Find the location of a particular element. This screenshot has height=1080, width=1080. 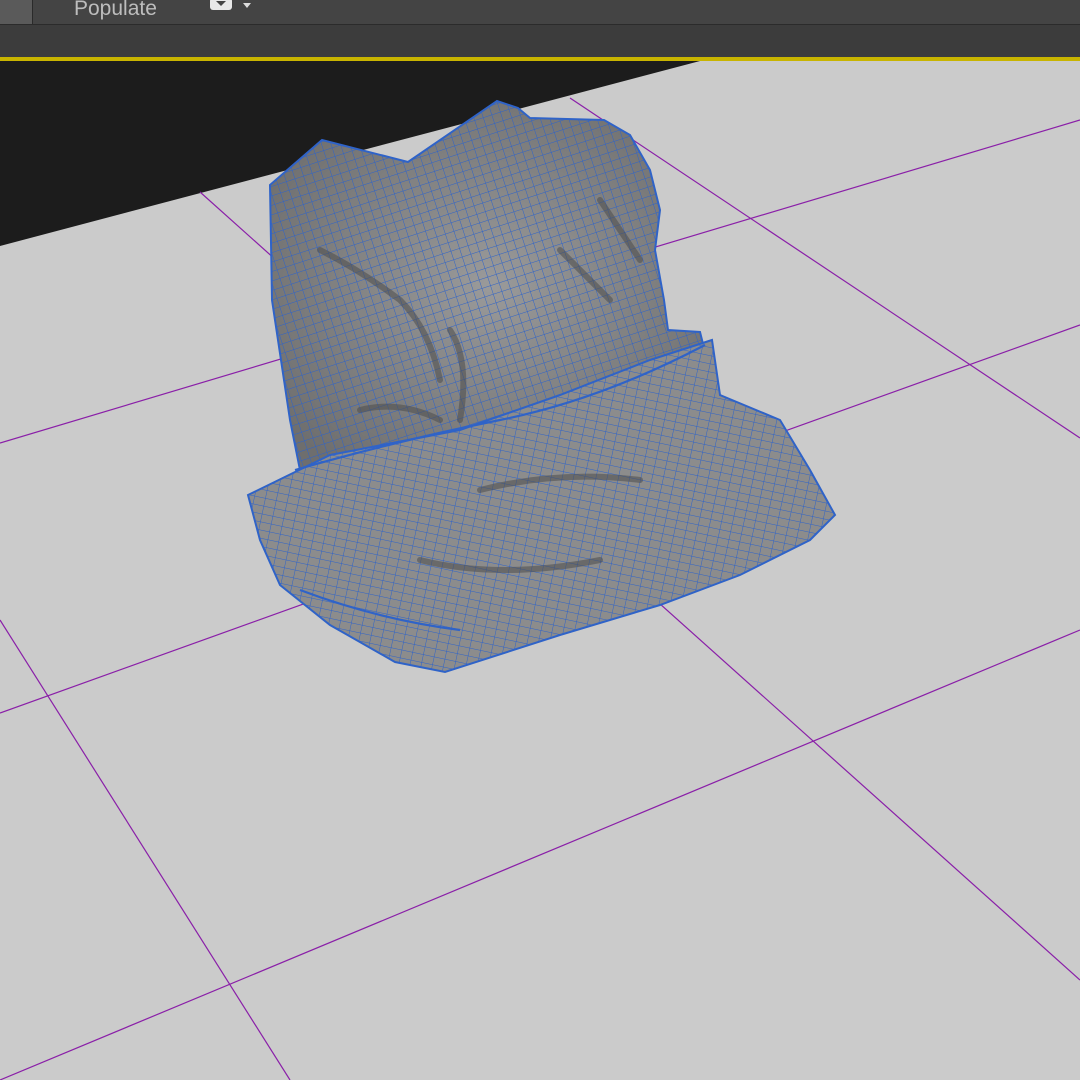

chevron-down-icon is located at coordinates (247, 5).